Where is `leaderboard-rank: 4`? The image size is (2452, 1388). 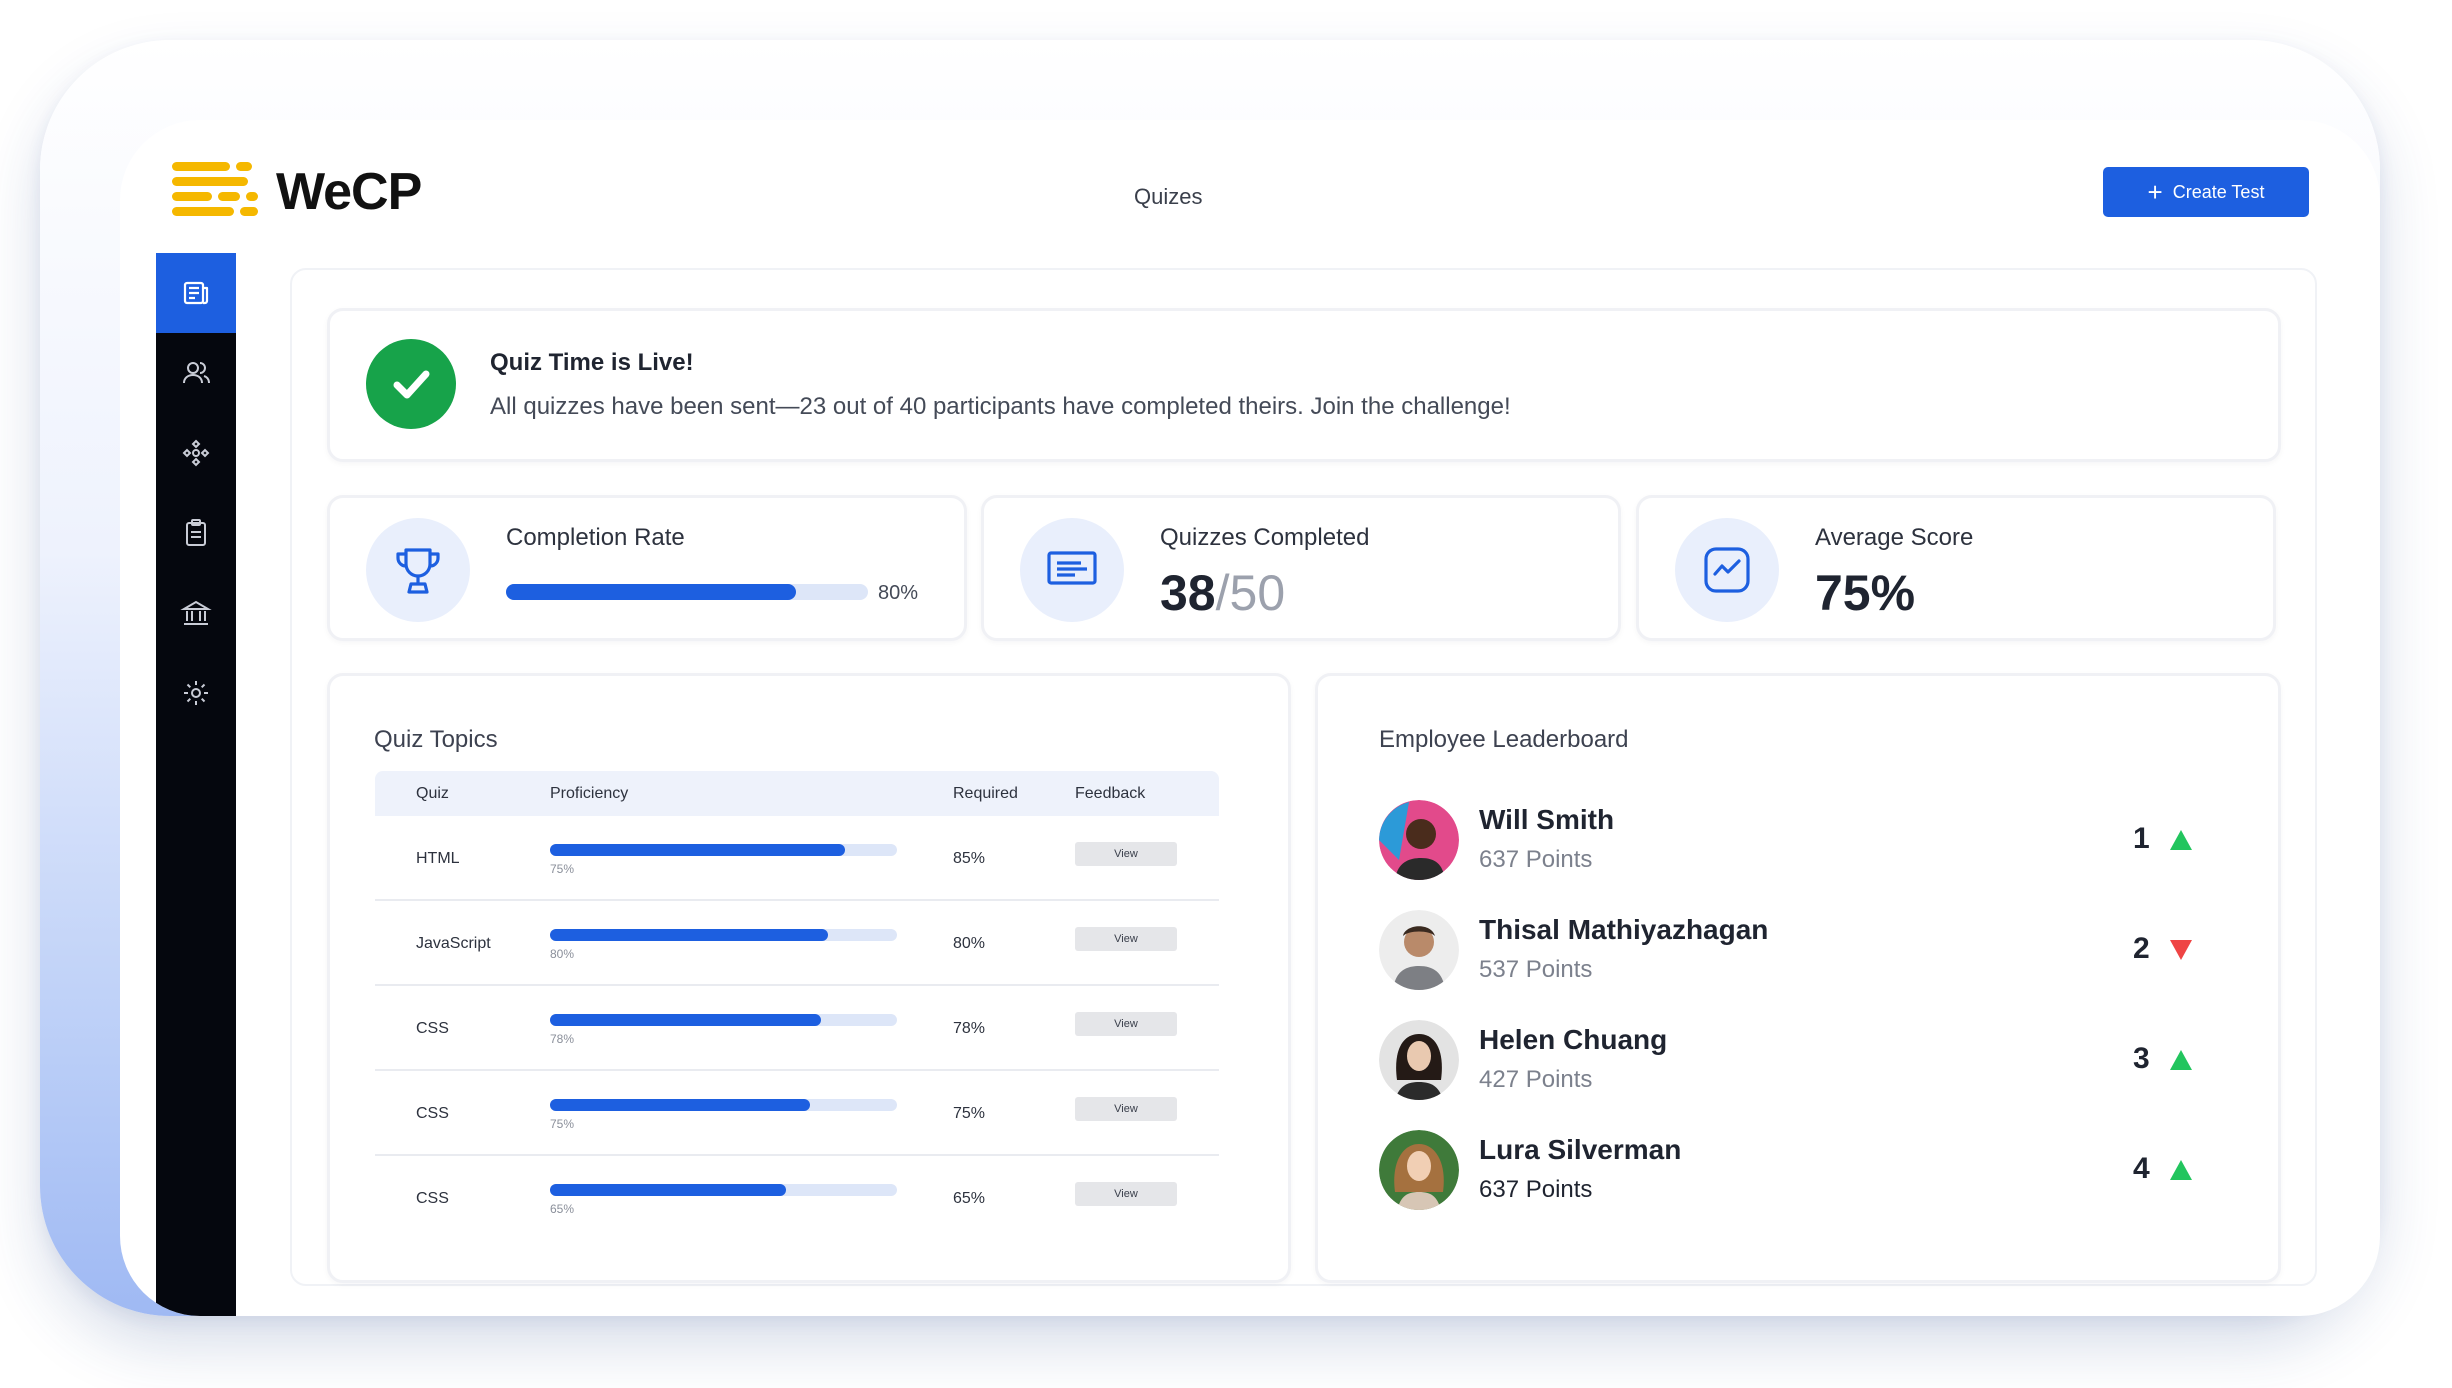
leaderboard-rank: 4 is located at coordinates (2141, 1168).